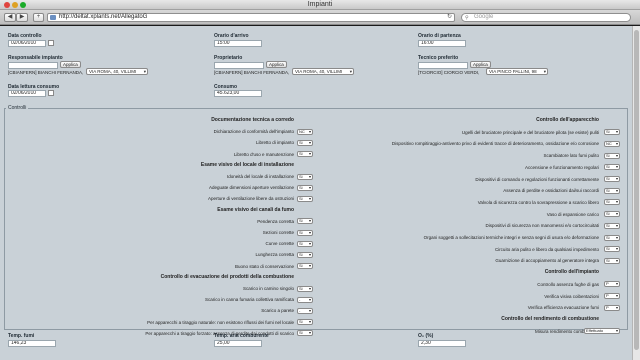  I want to click on data-controllo-calendar-checkbox, so click(51, 43).